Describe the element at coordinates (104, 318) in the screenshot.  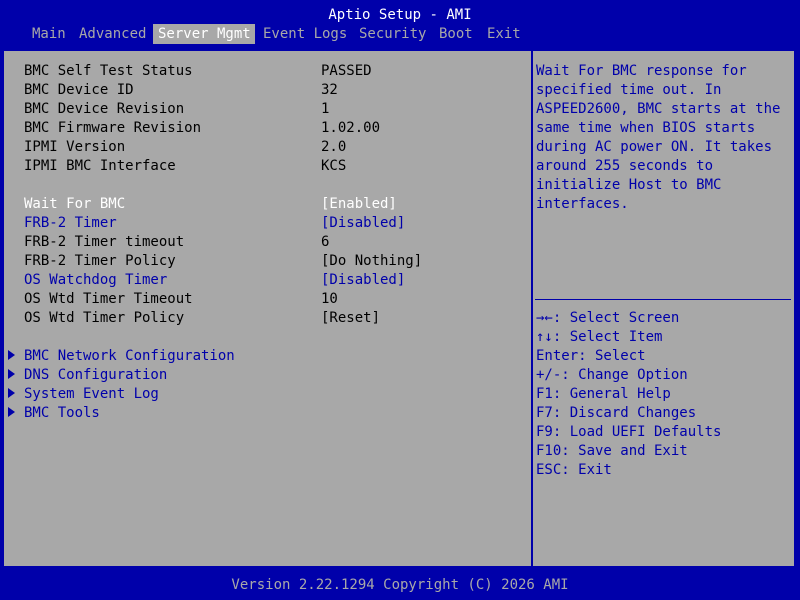
I see `os-wtd-timer-policy-label: OS Wtd Timer Policy` at that location.